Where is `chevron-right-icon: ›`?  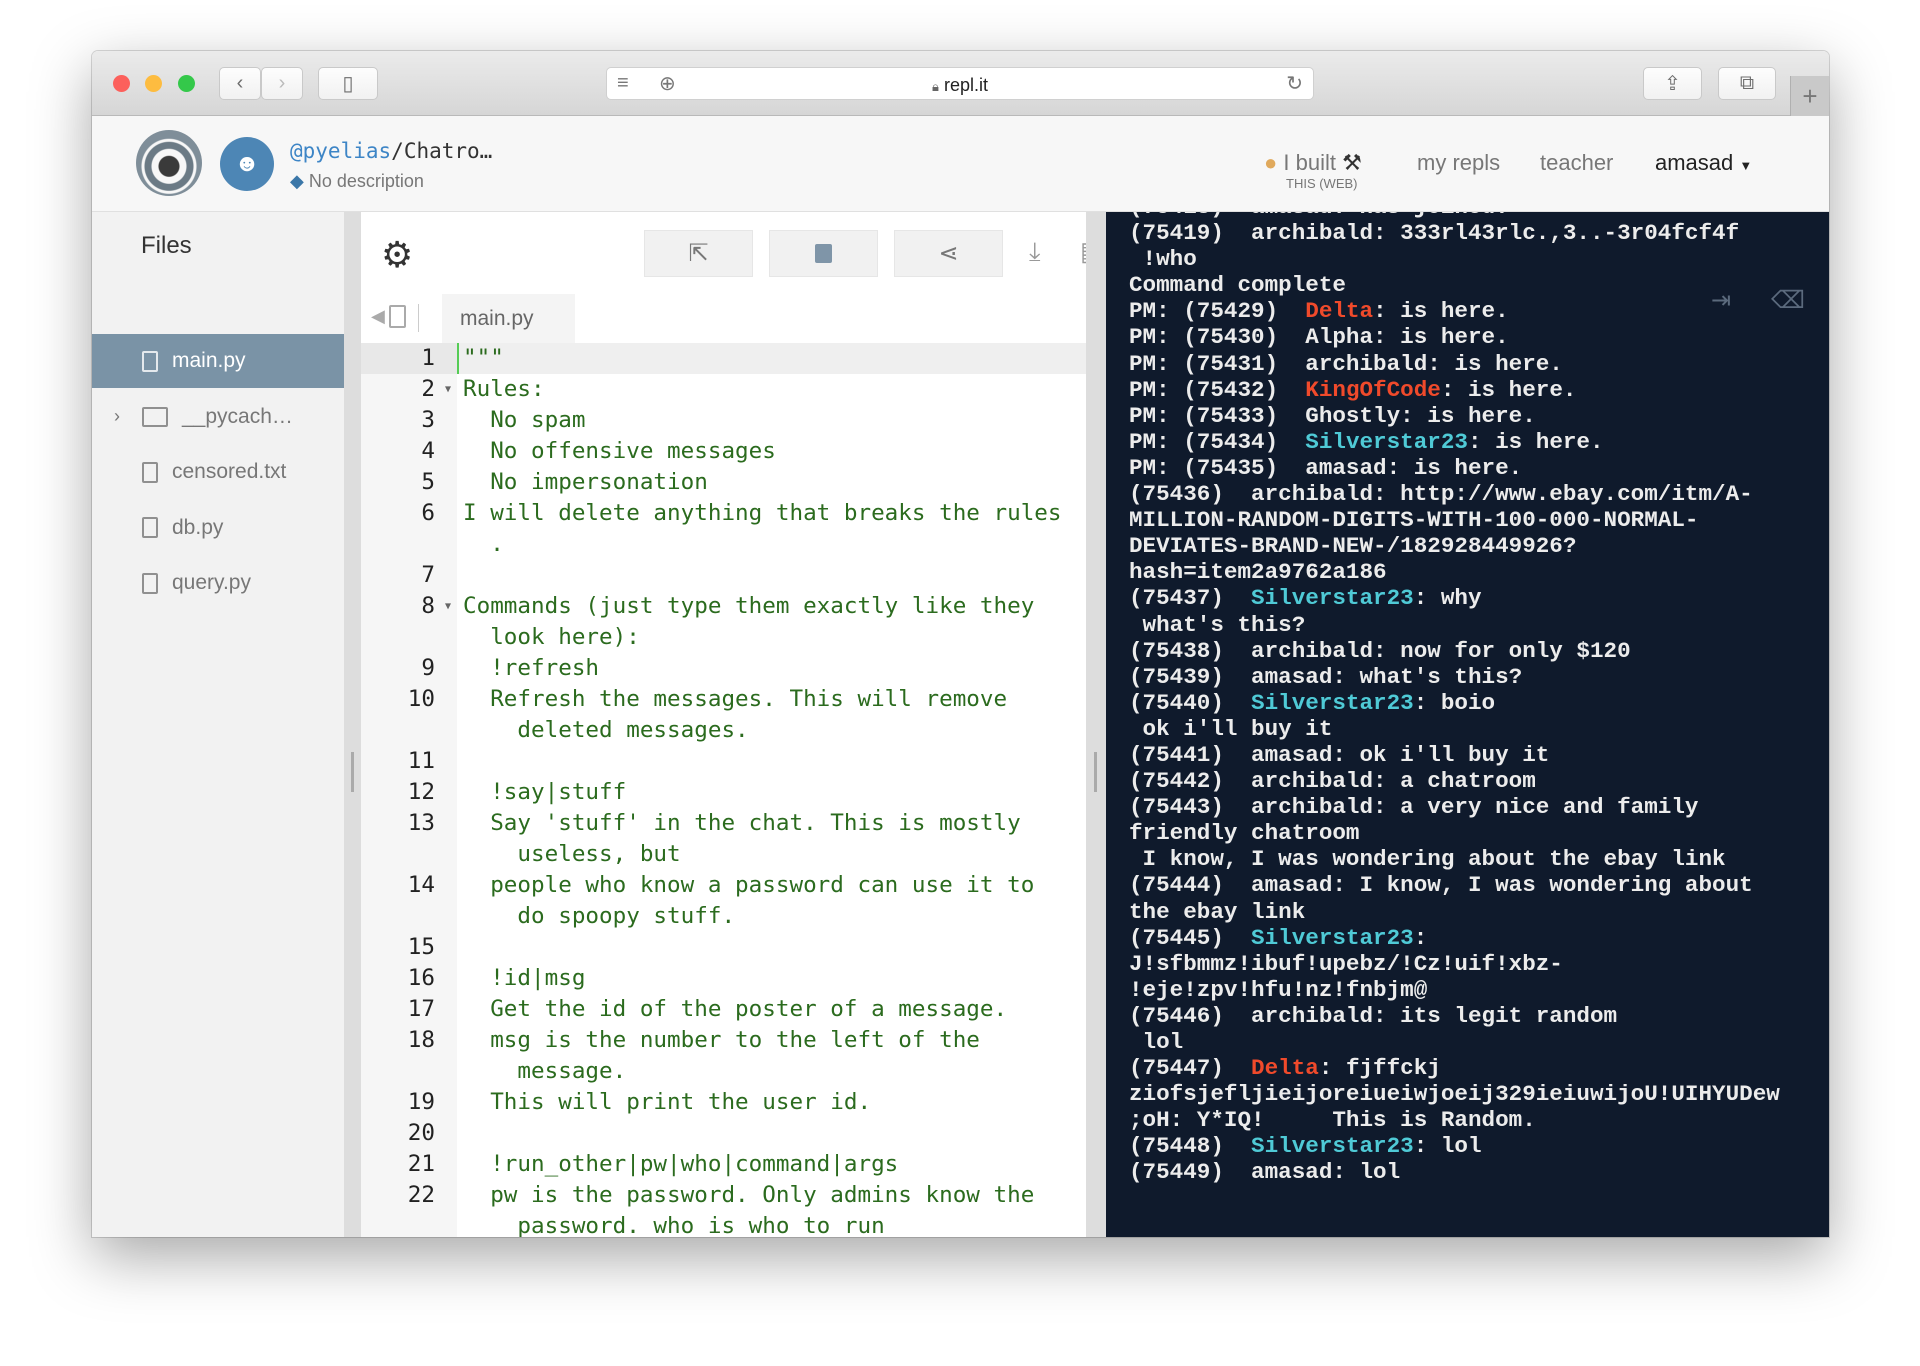
chevron-right-icon: › is located at coordinates (117, 416).